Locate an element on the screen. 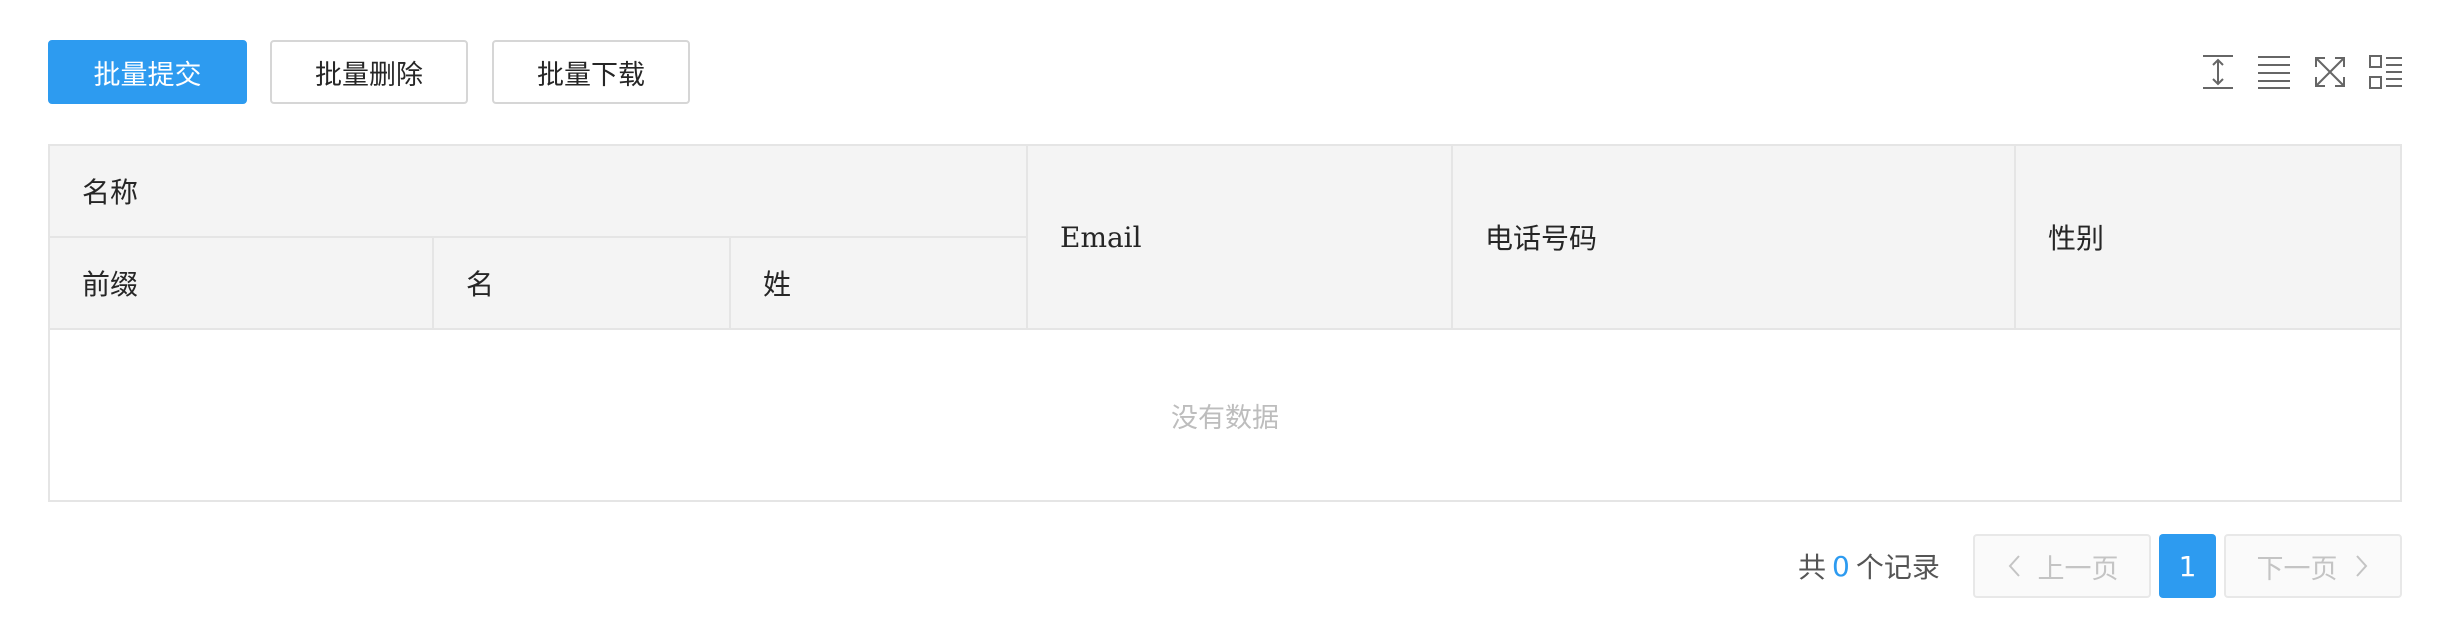 Image resolution: width=2448 pixels, height=638 pixels. batch-delete-button: 批量删除 is located at coordinates (369, 72).